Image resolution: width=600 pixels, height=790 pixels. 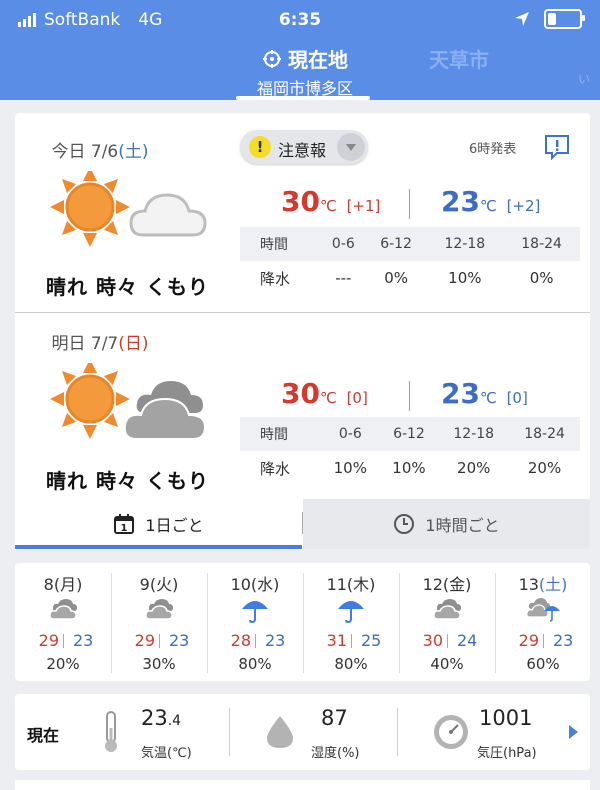 I want to click on week-weekday: (火), so click(x=164, y=584).